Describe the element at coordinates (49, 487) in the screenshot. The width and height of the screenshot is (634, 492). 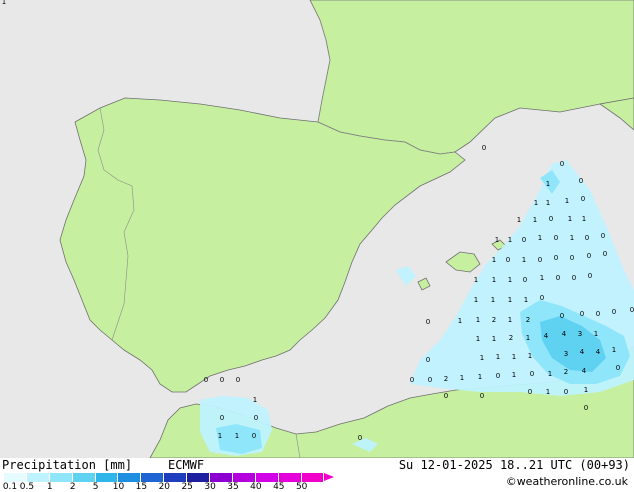
I see `color-scale-tick: 1` at that location.